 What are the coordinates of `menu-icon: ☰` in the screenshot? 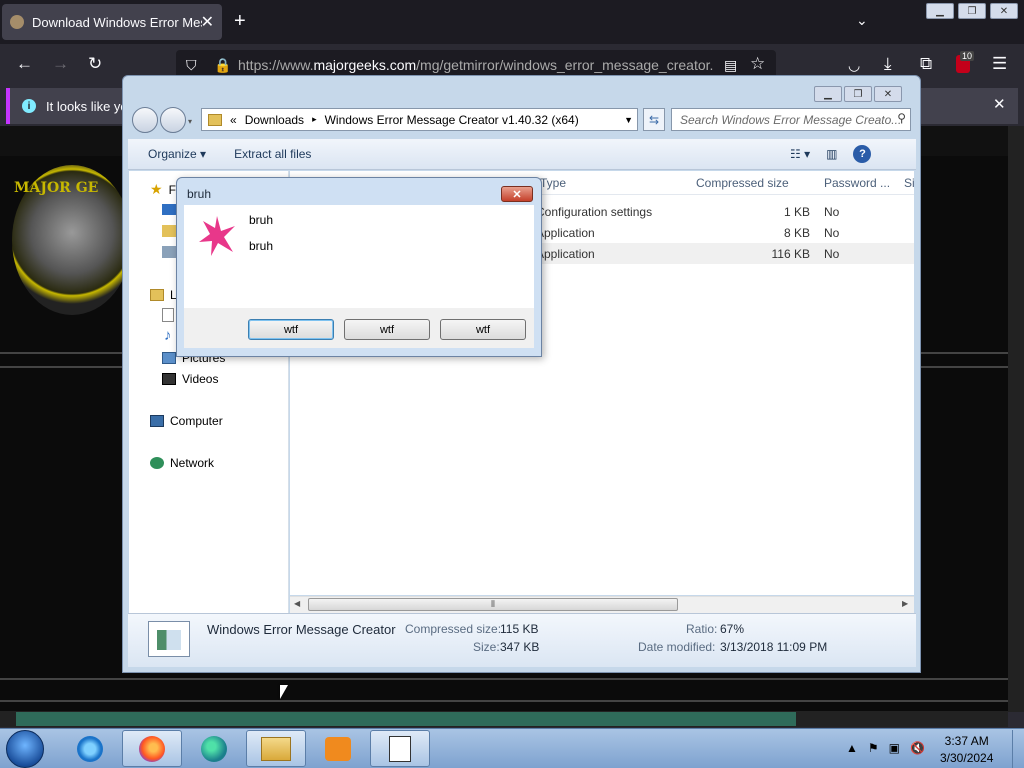 It's located at (999, 64).